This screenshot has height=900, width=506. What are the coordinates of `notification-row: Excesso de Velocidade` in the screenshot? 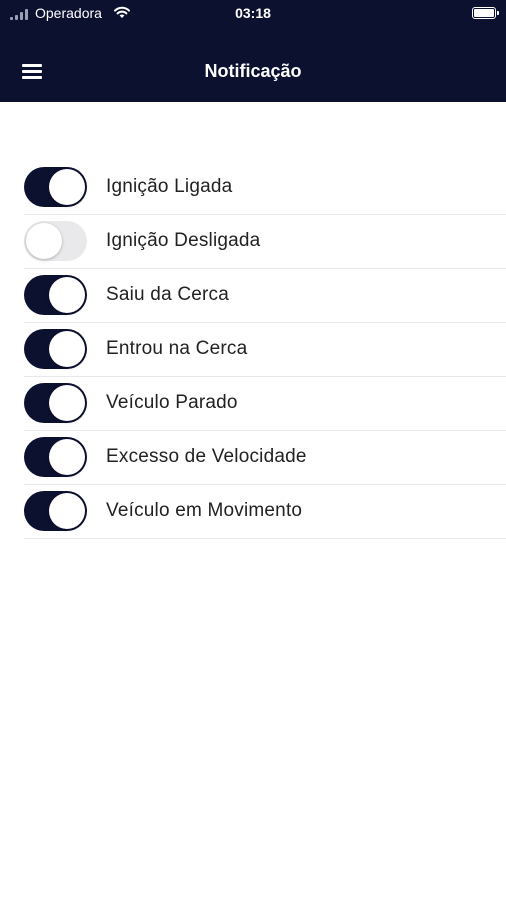 It's located at (265, 458).